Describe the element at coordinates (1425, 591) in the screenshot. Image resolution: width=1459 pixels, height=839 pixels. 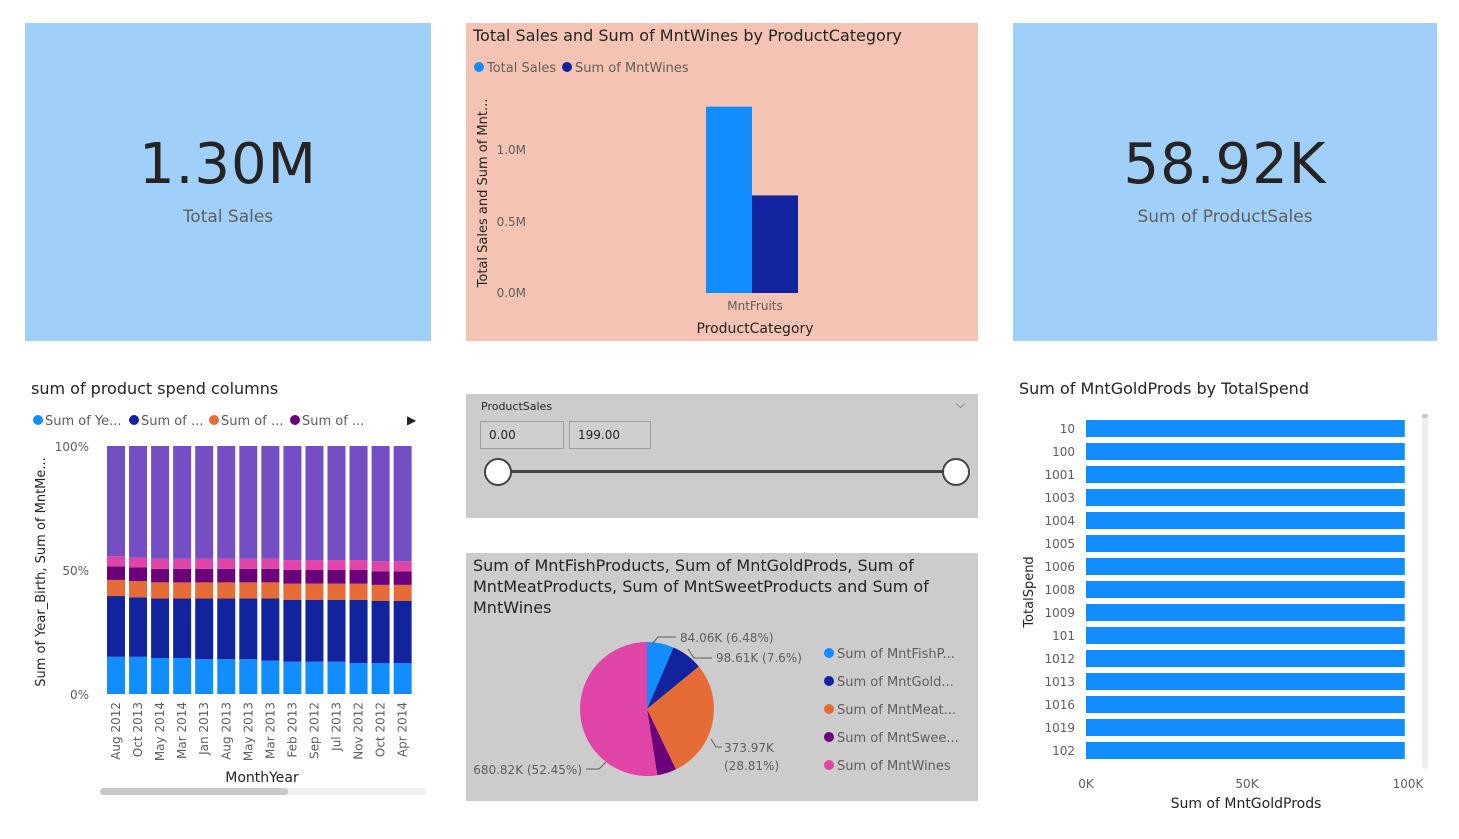
I see `vertical-scrollbar-track` at that location.